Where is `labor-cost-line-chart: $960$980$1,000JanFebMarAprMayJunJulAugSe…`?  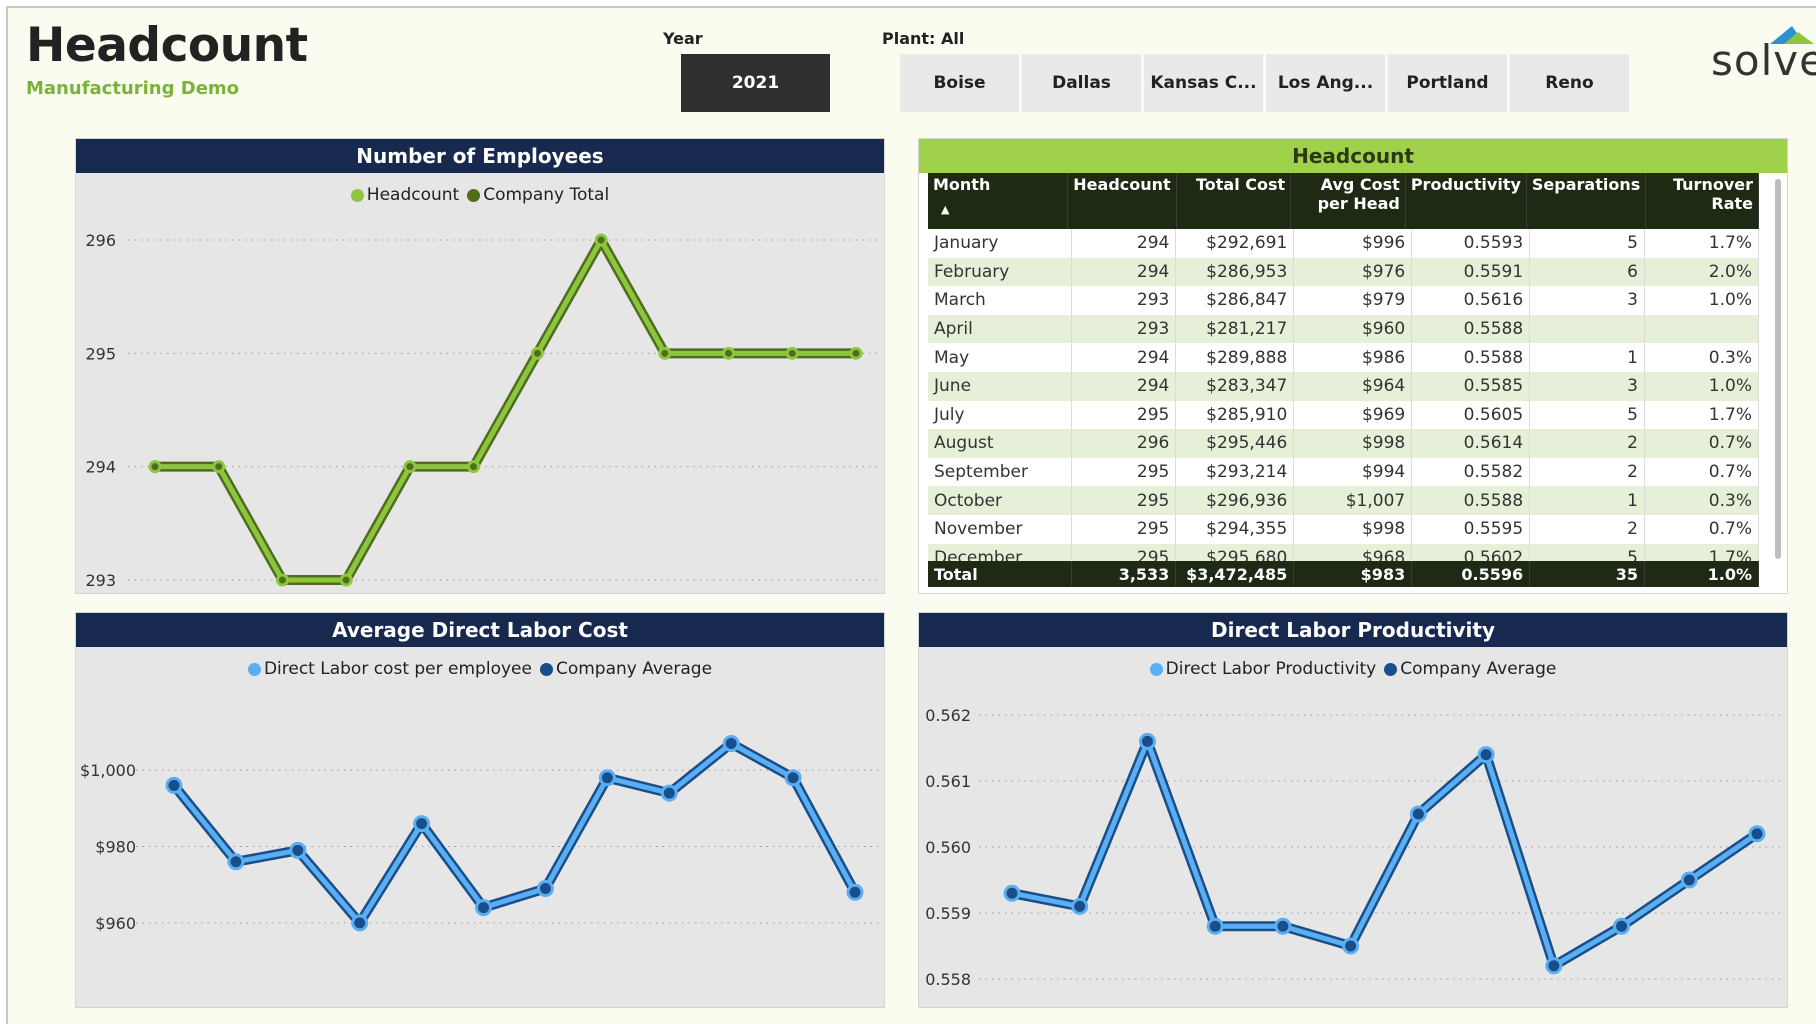 labor-cost-line-chart: $960$980$1,000JanFebMarAprMayJunJulAugSe… is located at coordinates (480, 833).